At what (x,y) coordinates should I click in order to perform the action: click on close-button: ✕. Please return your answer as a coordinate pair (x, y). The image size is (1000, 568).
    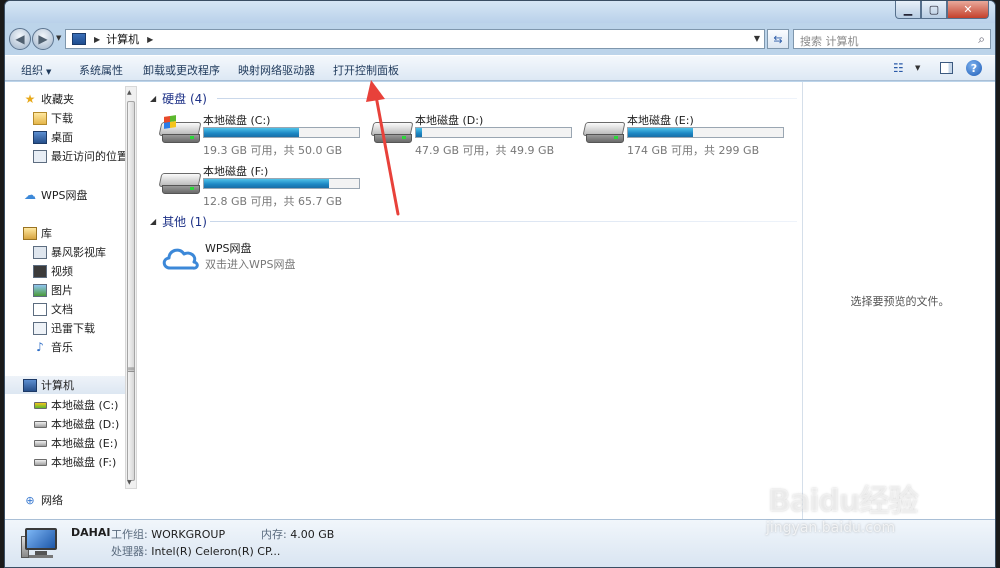
    Looking at the image, I should click on (968, 10).